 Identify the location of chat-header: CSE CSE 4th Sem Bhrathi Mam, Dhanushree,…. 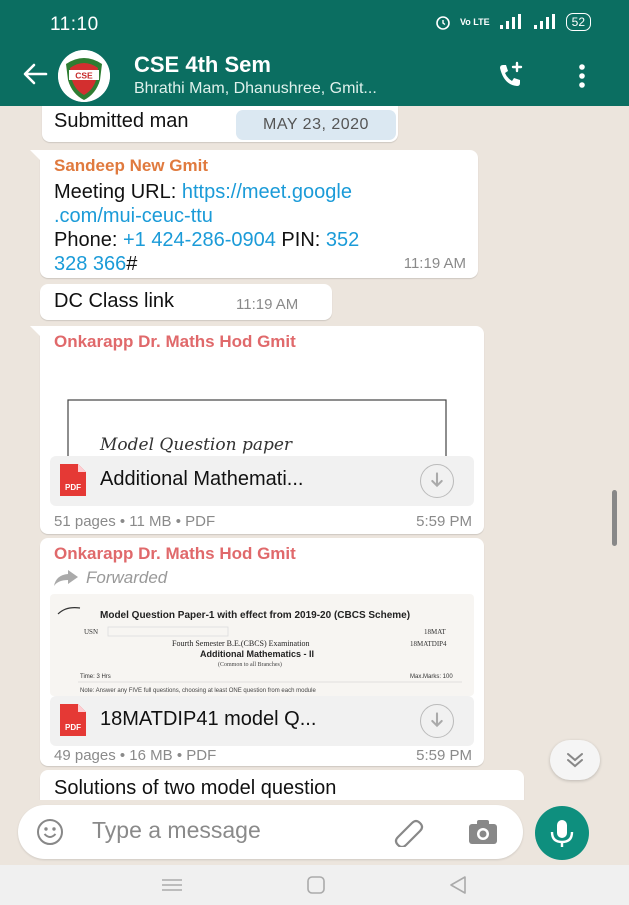
(314, 75).